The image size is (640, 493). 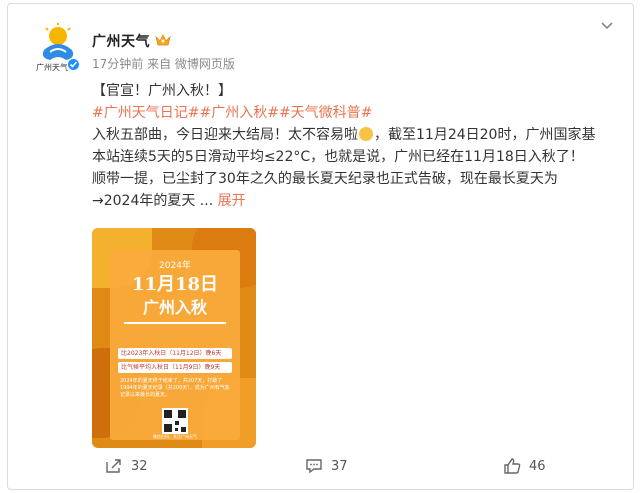 What do you see at coordinates (191, 64) in the screenshot?
I see `post-source: 来自 微博网页版` at bounding box center [191, 64].